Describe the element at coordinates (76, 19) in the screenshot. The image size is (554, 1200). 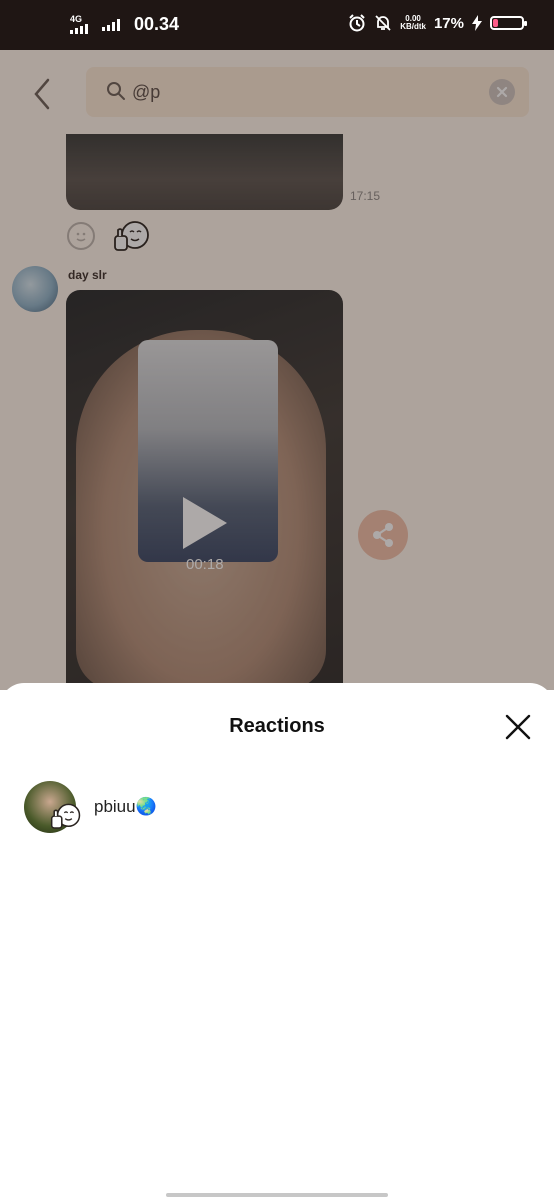
I see `network-type-label: 4G` at that location.